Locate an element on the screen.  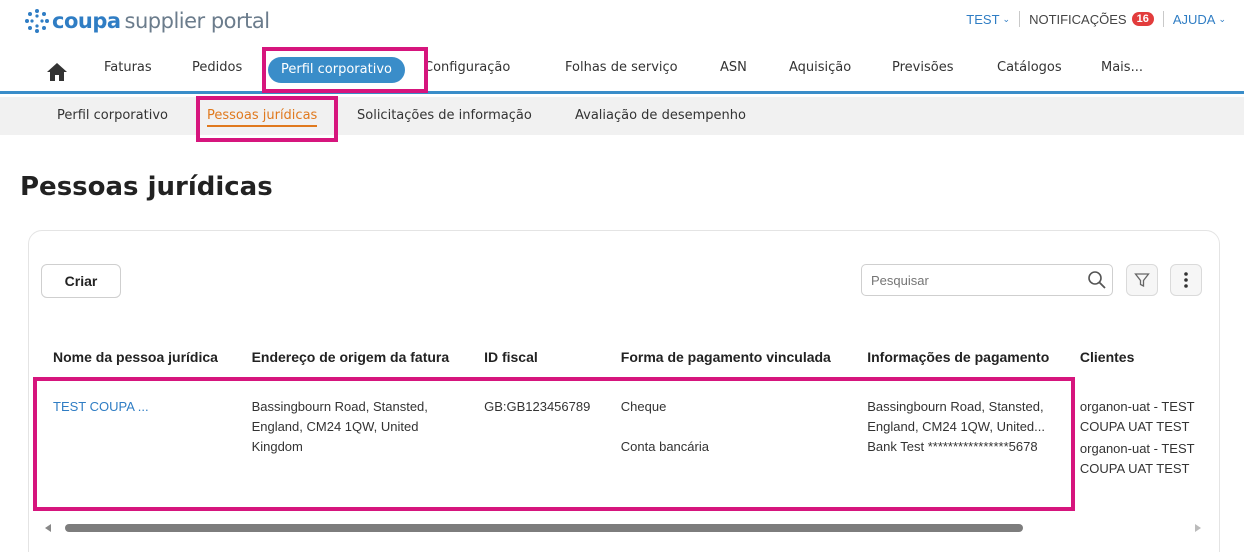
tax-id-value: GB:GB123456789 is located at coordinates (537, 406).